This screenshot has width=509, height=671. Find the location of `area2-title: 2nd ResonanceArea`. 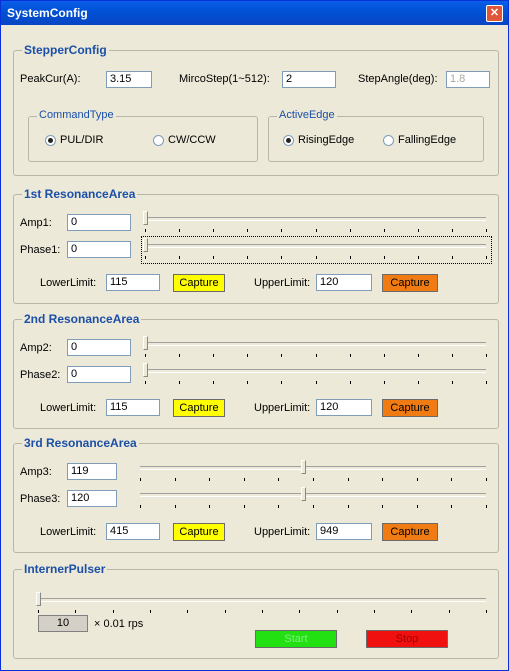

area2-title: 2nd ResonanceArea is located at coordinates (82, 319).